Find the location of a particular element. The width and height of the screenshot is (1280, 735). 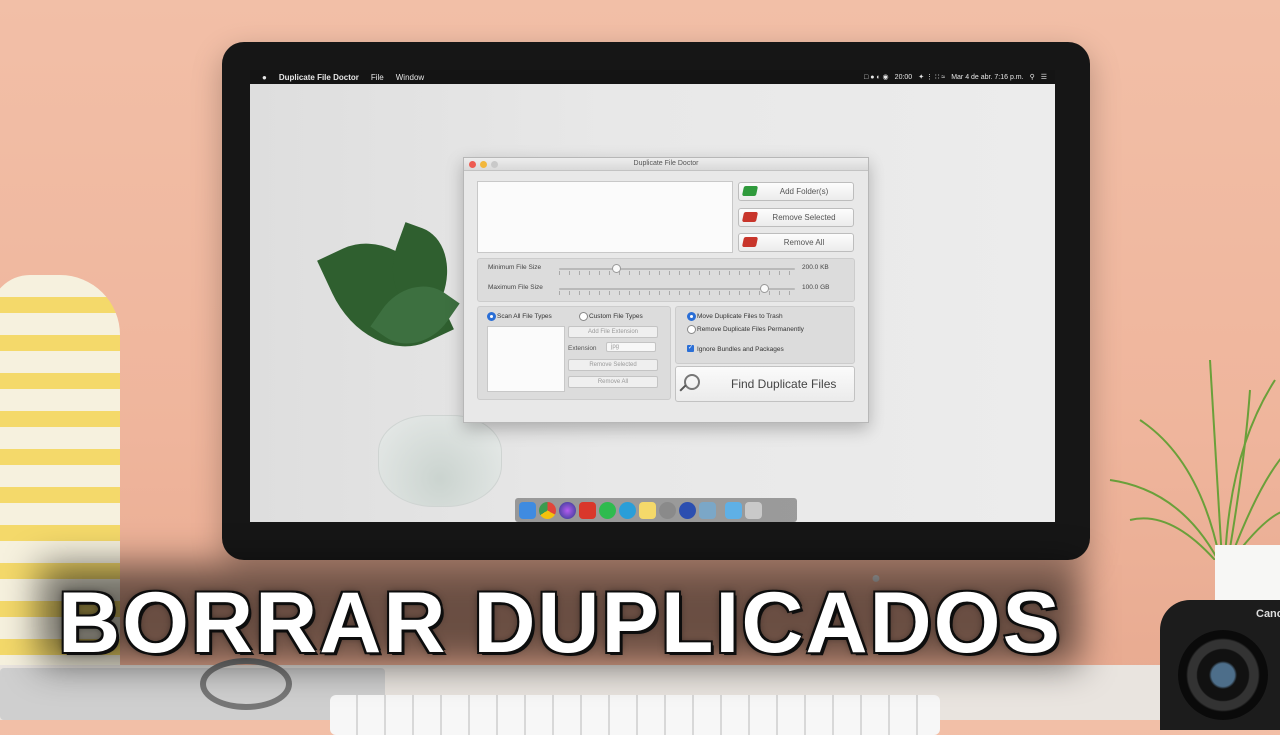

zoom-button is located at coordinates (494, 164).